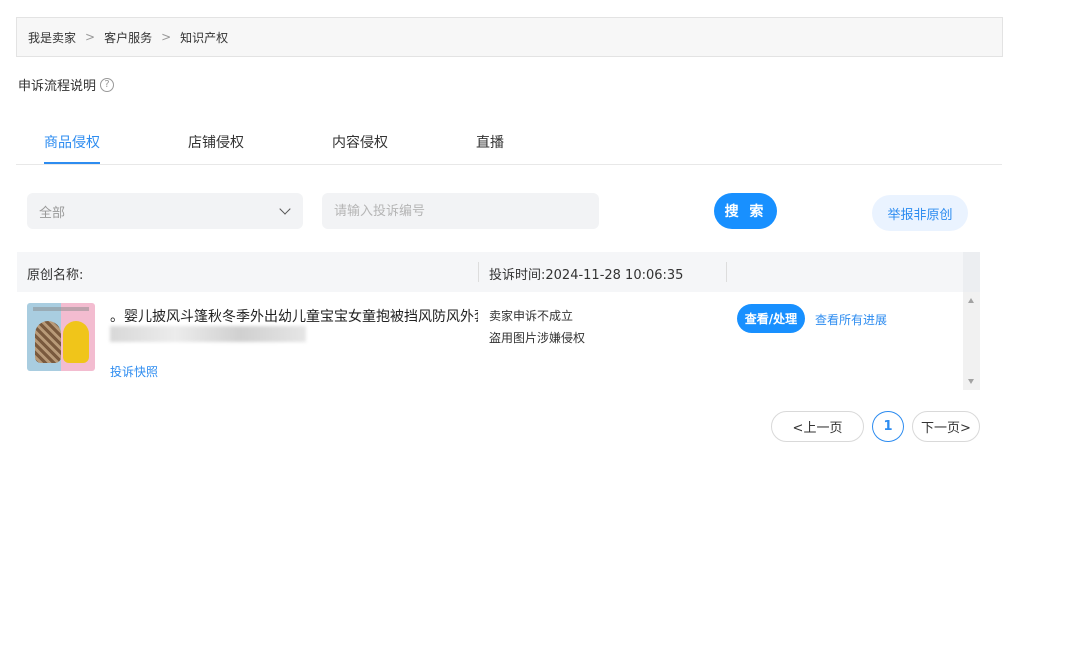 The width and height of the screenshot is (1087, 665). Describe the element at coordinates (460, 211) in the screenshot. I see `complaint-number-input` at that location.